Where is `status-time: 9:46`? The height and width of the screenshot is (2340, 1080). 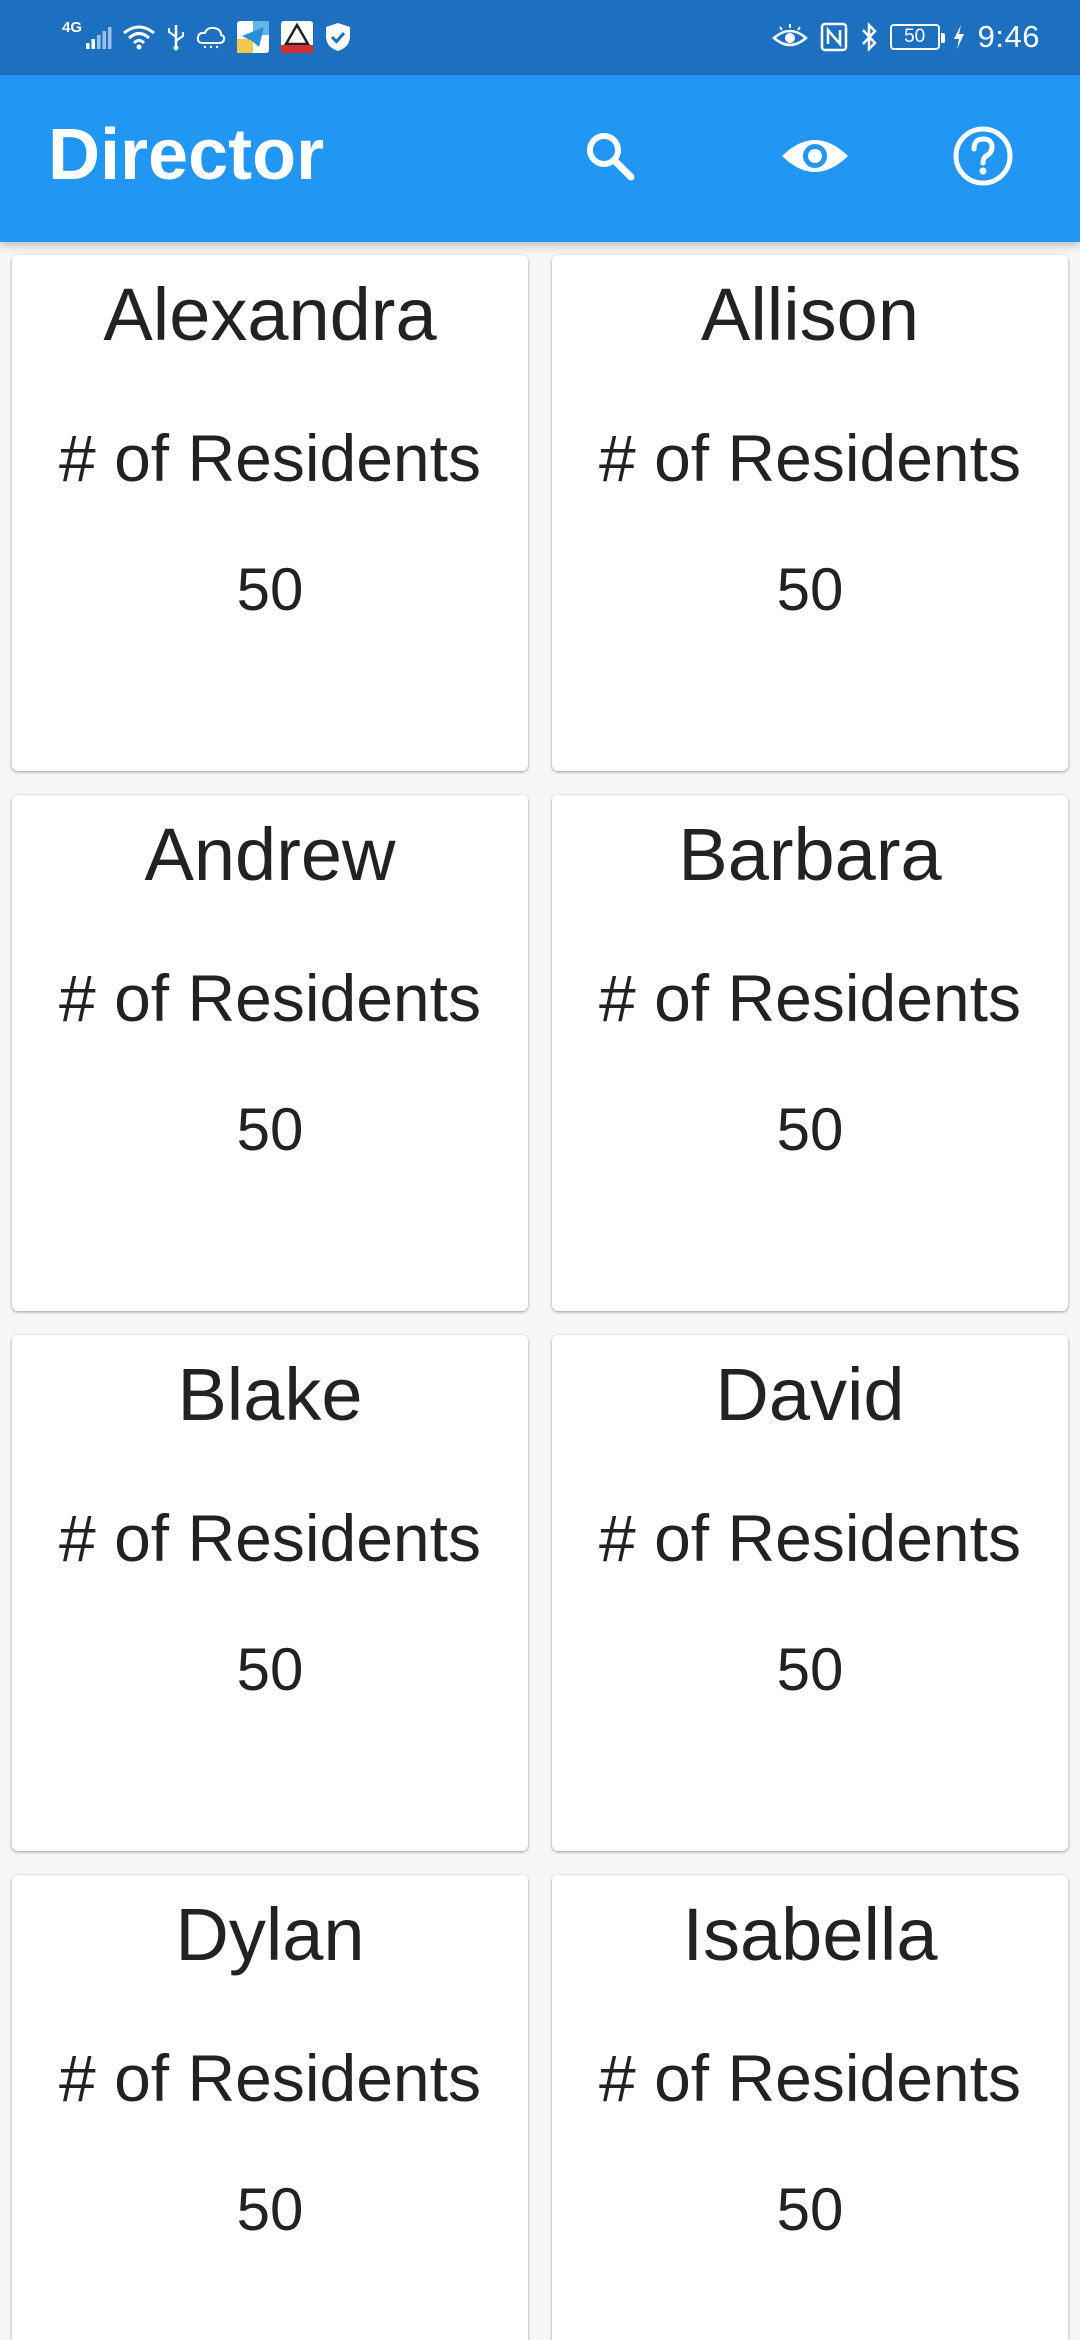 status-time: 9:46 is located at coordinates (1008, 36).